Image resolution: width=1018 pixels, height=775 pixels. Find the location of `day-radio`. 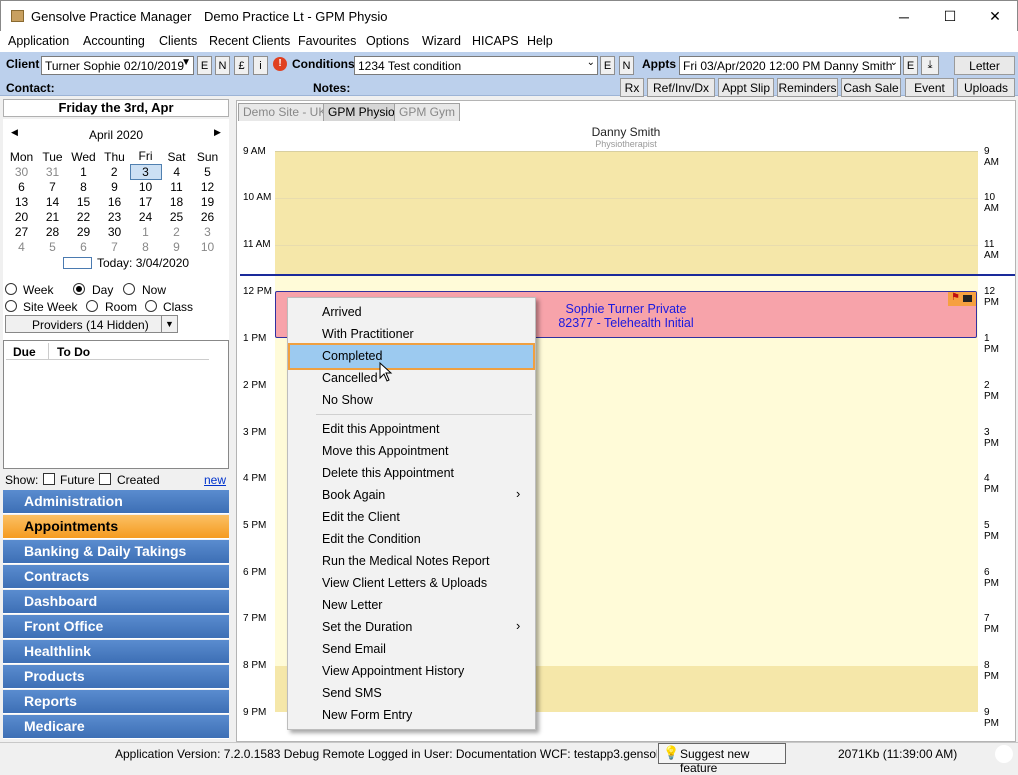

day-radio is located at coordinates (79, 289).